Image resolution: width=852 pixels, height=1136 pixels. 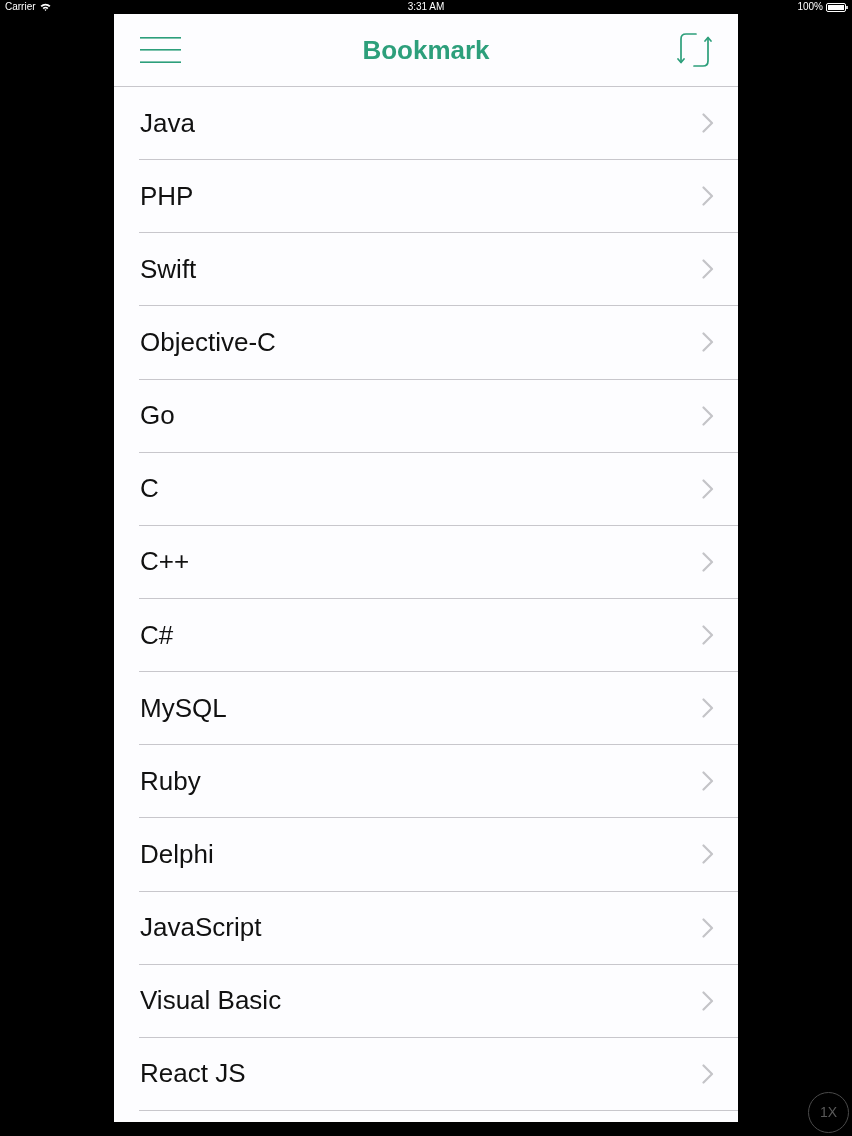 I want to click on list-row: Visual Basic, so click(x=438, y=1001).